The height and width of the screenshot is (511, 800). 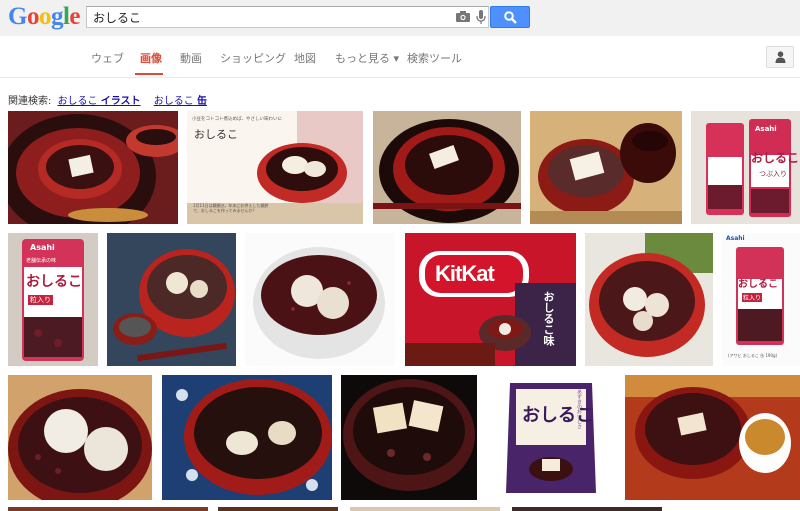 What do you see at coordinates (41, 261) in the screenshot?
I see `can-tagline: 老舗伝承の味` at bounding box center [41, 261].